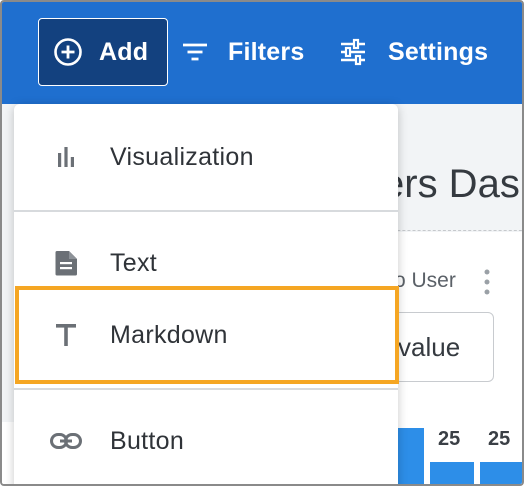  Describe the element at coordinates (195, 52) in the screenshot. I see `filter-icon` at that location.